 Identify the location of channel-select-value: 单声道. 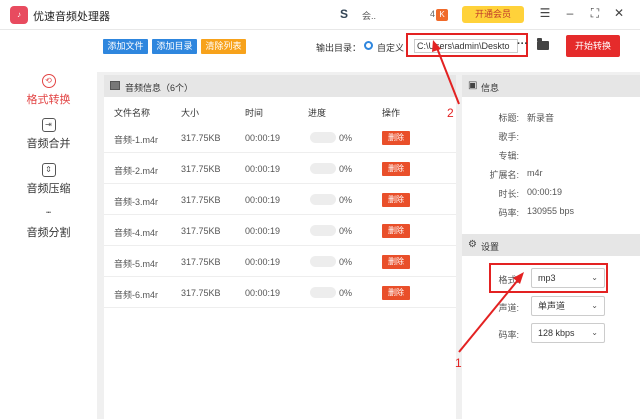
(552, 306).